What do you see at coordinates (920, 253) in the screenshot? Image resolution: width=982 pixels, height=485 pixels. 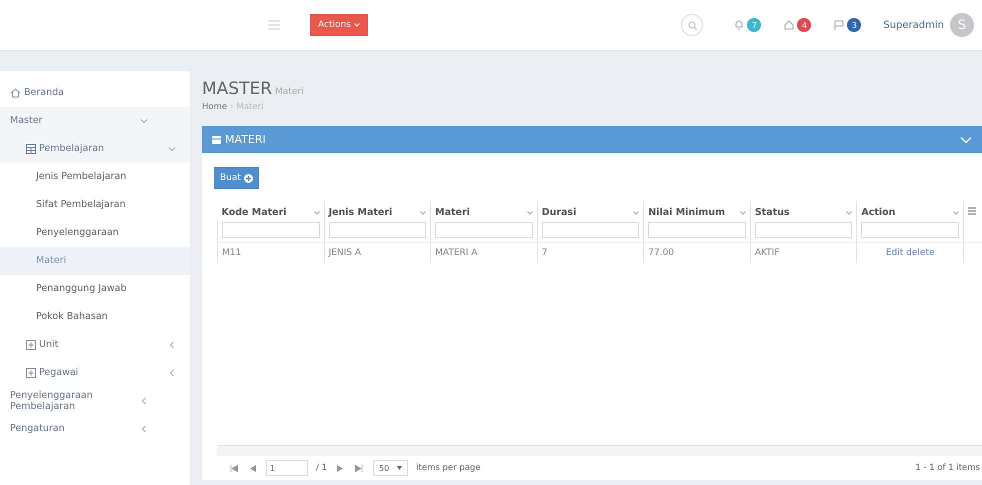 I see `action-link: delete` at bounding box center [920, 253].